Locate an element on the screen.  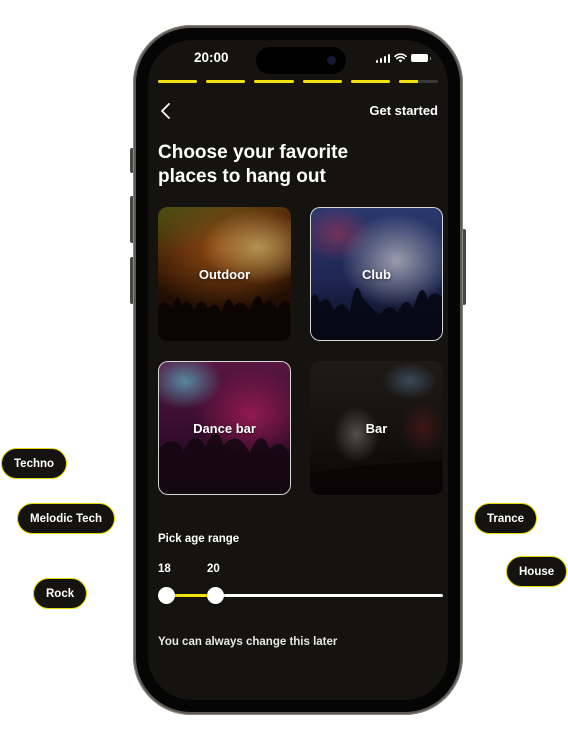
dynamic-island is located at coordinates (301, 60).